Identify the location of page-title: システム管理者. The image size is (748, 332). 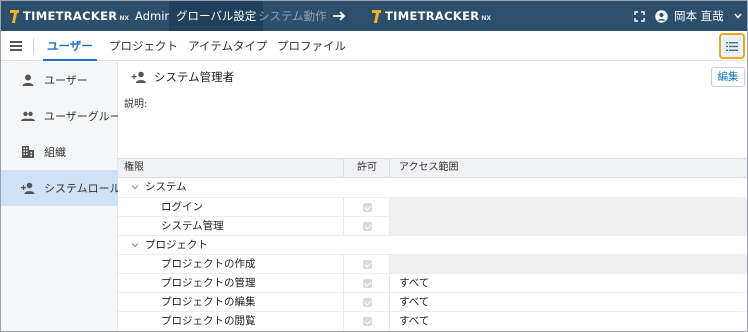
(194, 77).